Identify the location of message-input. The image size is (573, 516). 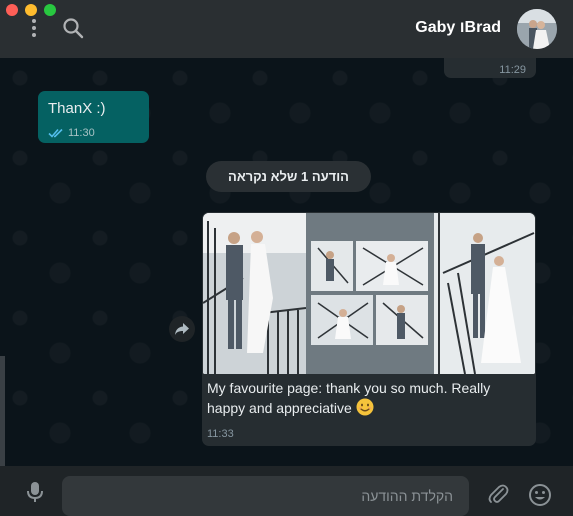
(268, 496).